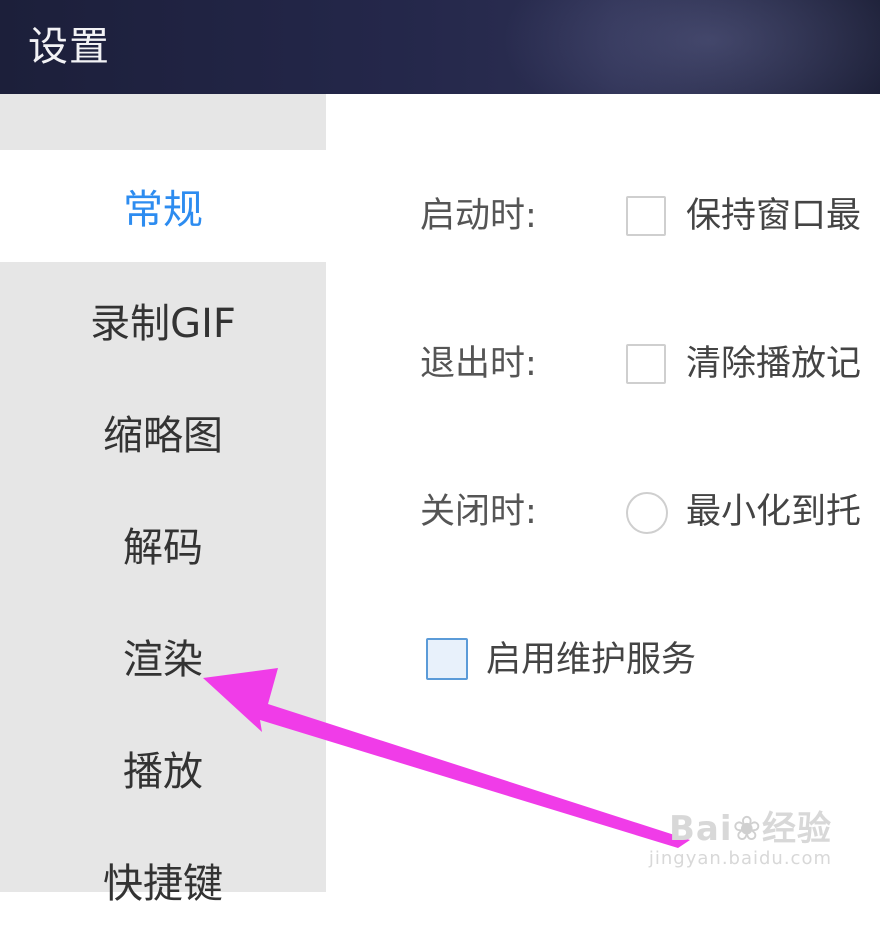  I want to click on sidebar-item-decode: 解码, so click(163, 544).